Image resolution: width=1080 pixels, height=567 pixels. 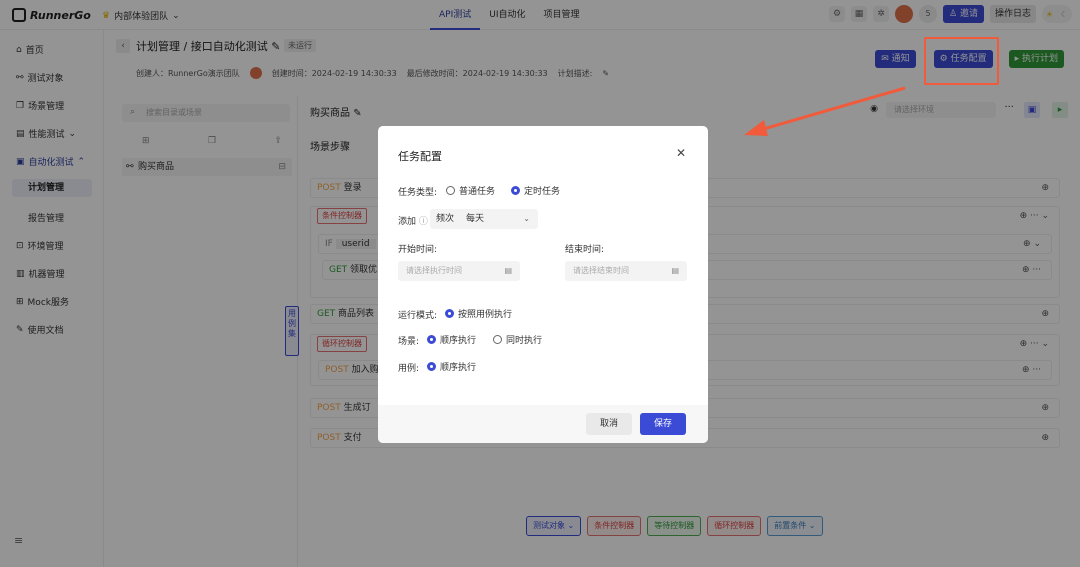 I want to click on end-placeholder: 请选择结束时间, so click(x=601, y=270).